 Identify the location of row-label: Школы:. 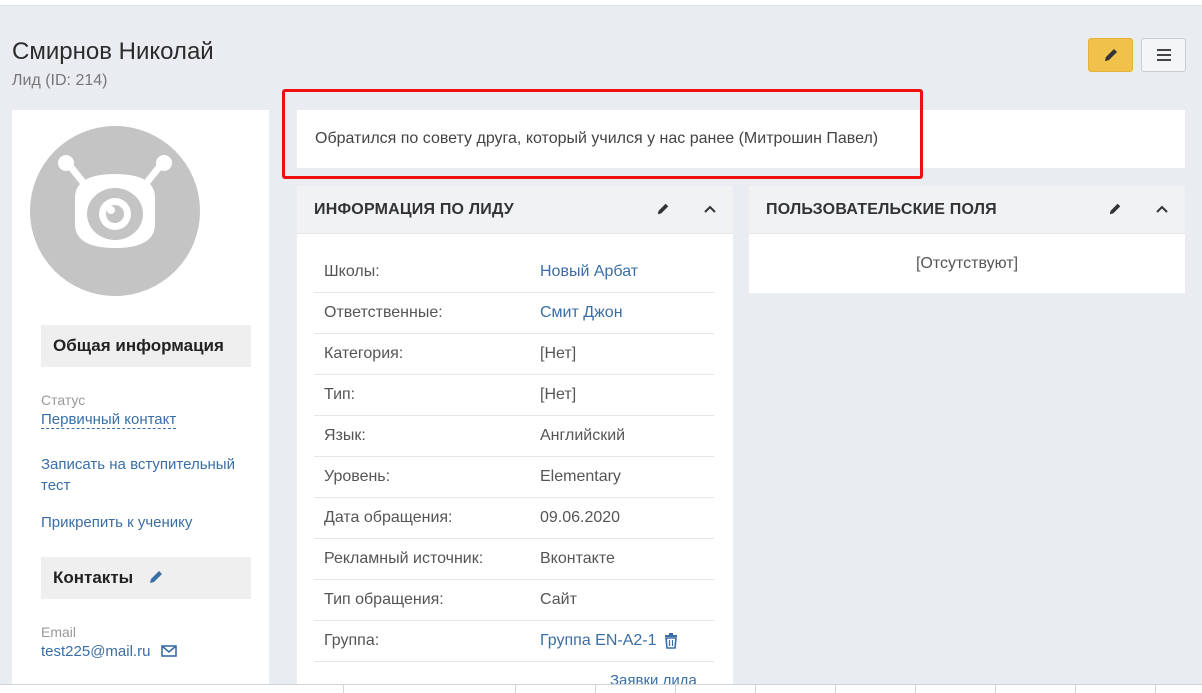
(352, 271).